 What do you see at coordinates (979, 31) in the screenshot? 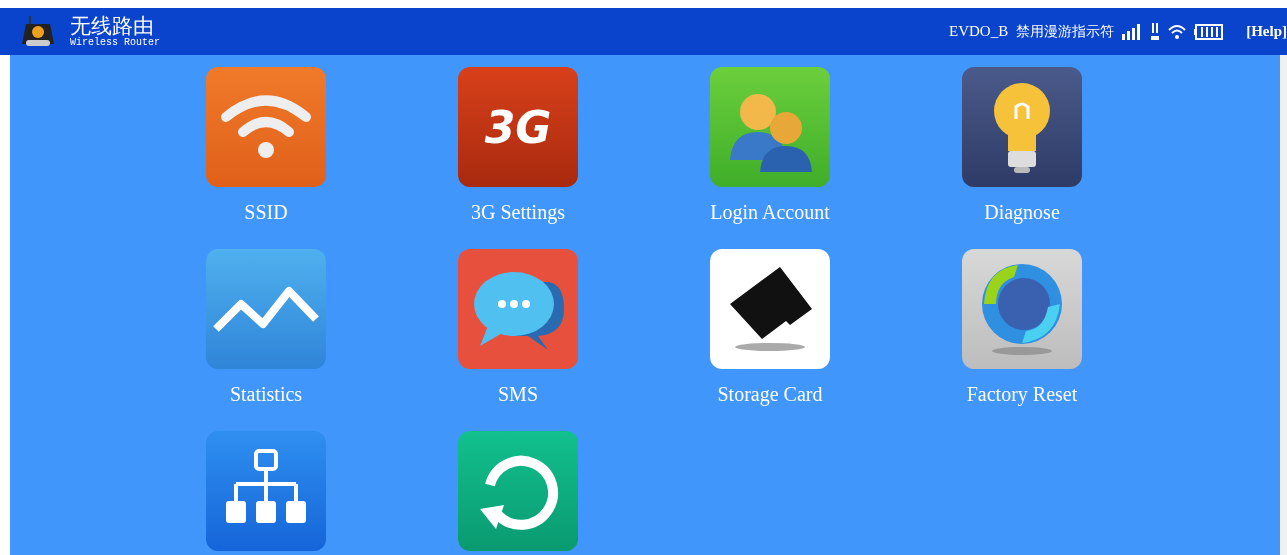
I see `network-type: EVDO_B` at bounding box center [979, 31].